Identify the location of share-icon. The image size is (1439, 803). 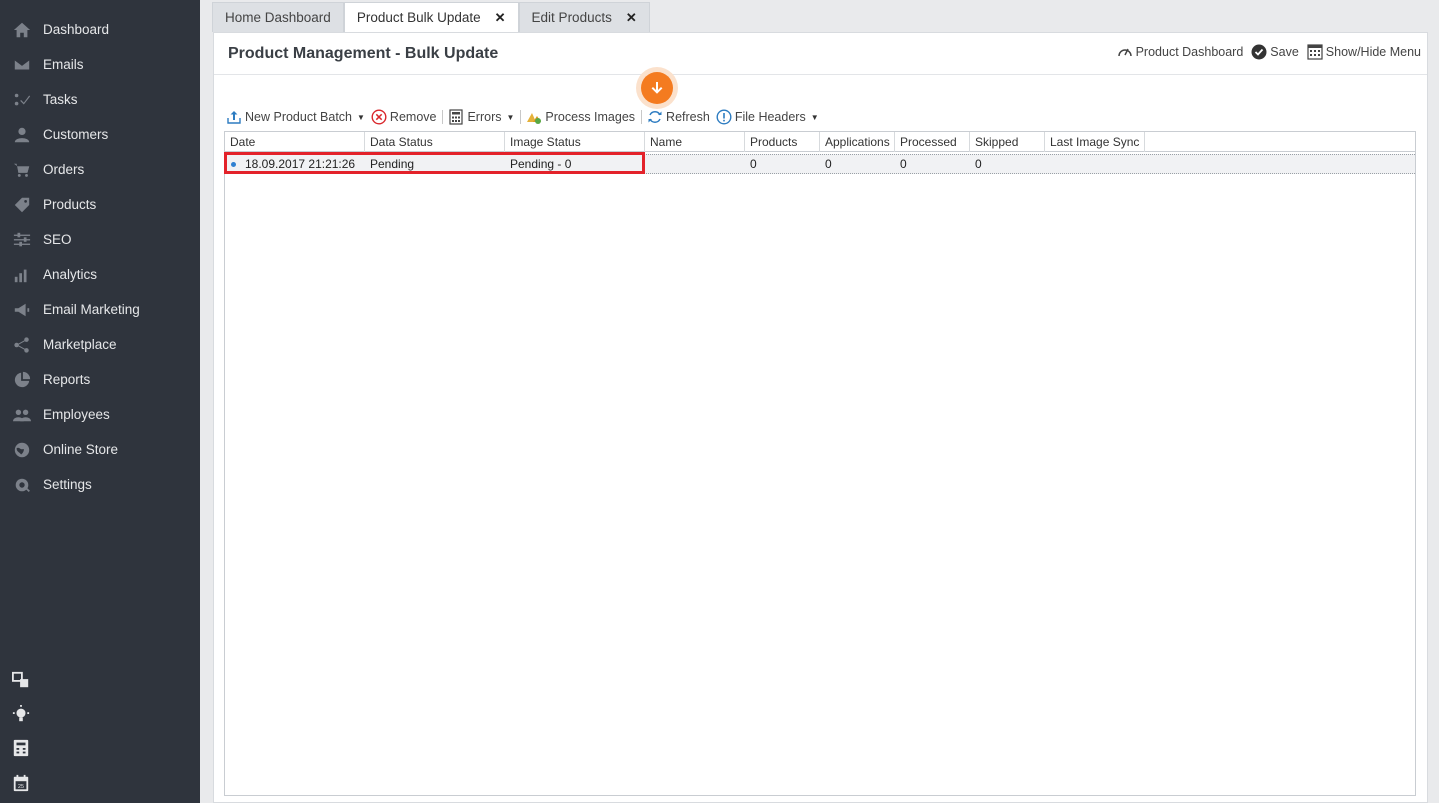
(22, 345).